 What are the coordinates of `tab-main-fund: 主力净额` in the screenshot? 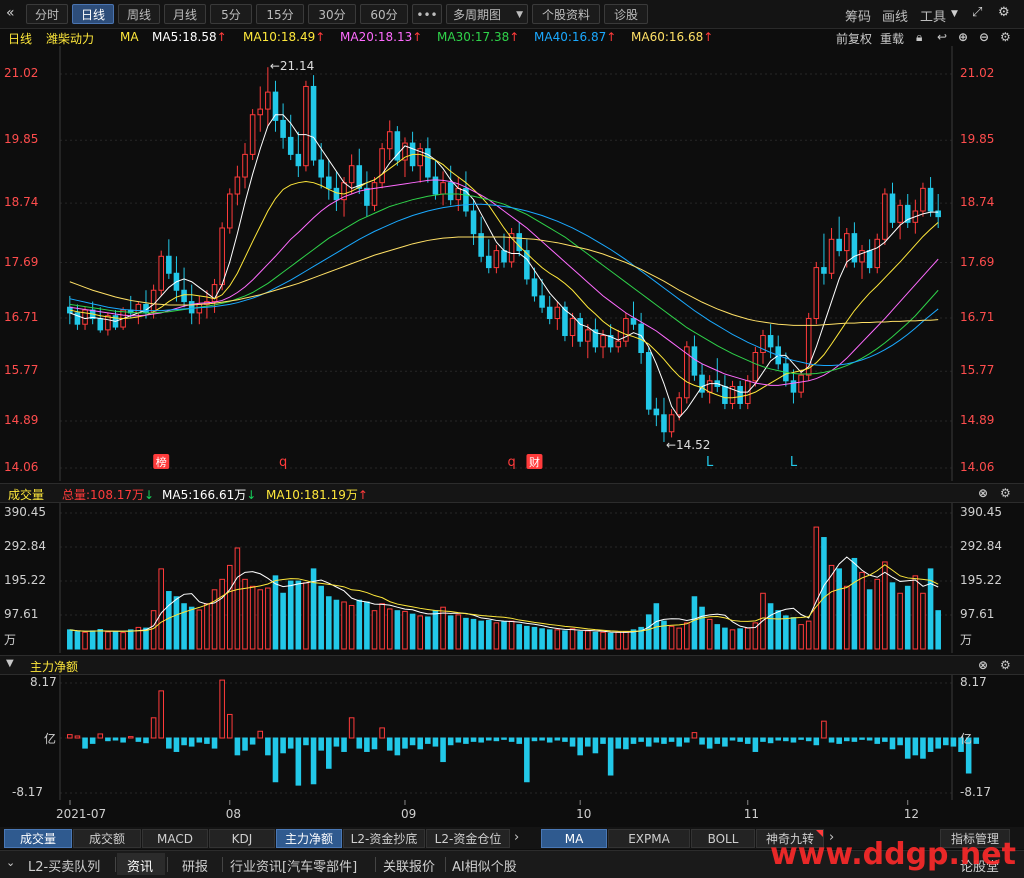 It's located at (309, 838).